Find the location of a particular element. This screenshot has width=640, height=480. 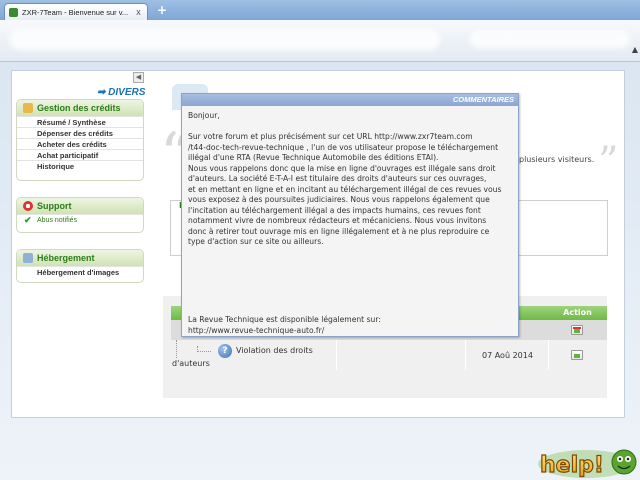

tree-connector is located at coordinates (176, 349).